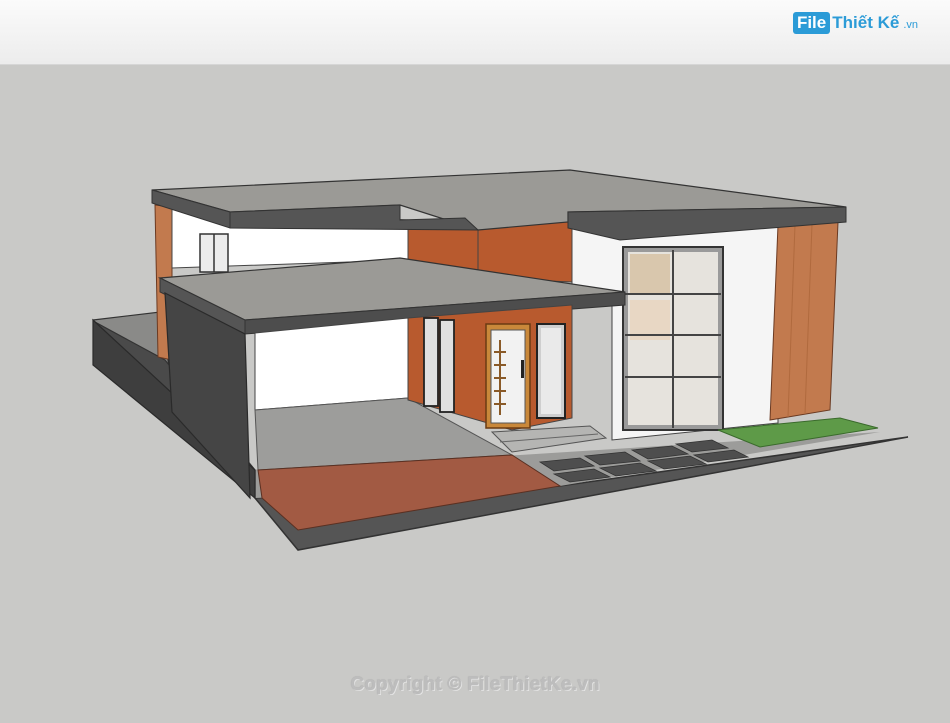  Describe the element at coordinates (475, 684) in the screenshot. I see `copyright-watermark: Copyright © FileThietKe.vn` at that location.